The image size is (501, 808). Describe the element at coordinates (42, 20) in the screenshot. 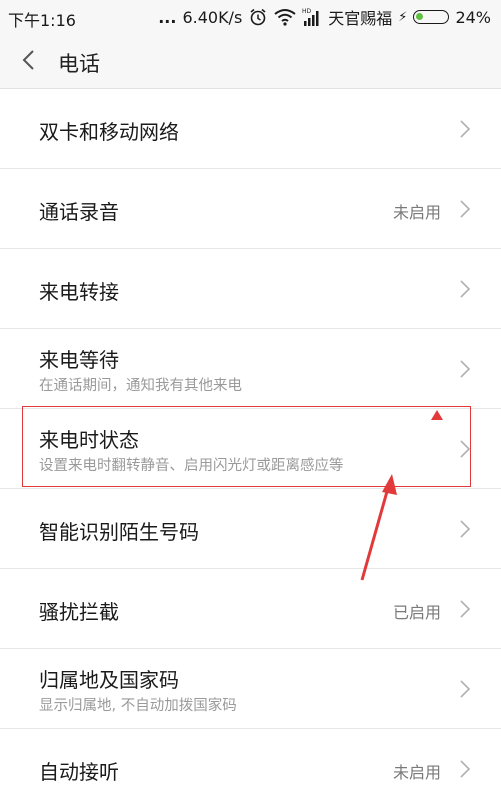

I see `status-time: 下午1:16` at that location.